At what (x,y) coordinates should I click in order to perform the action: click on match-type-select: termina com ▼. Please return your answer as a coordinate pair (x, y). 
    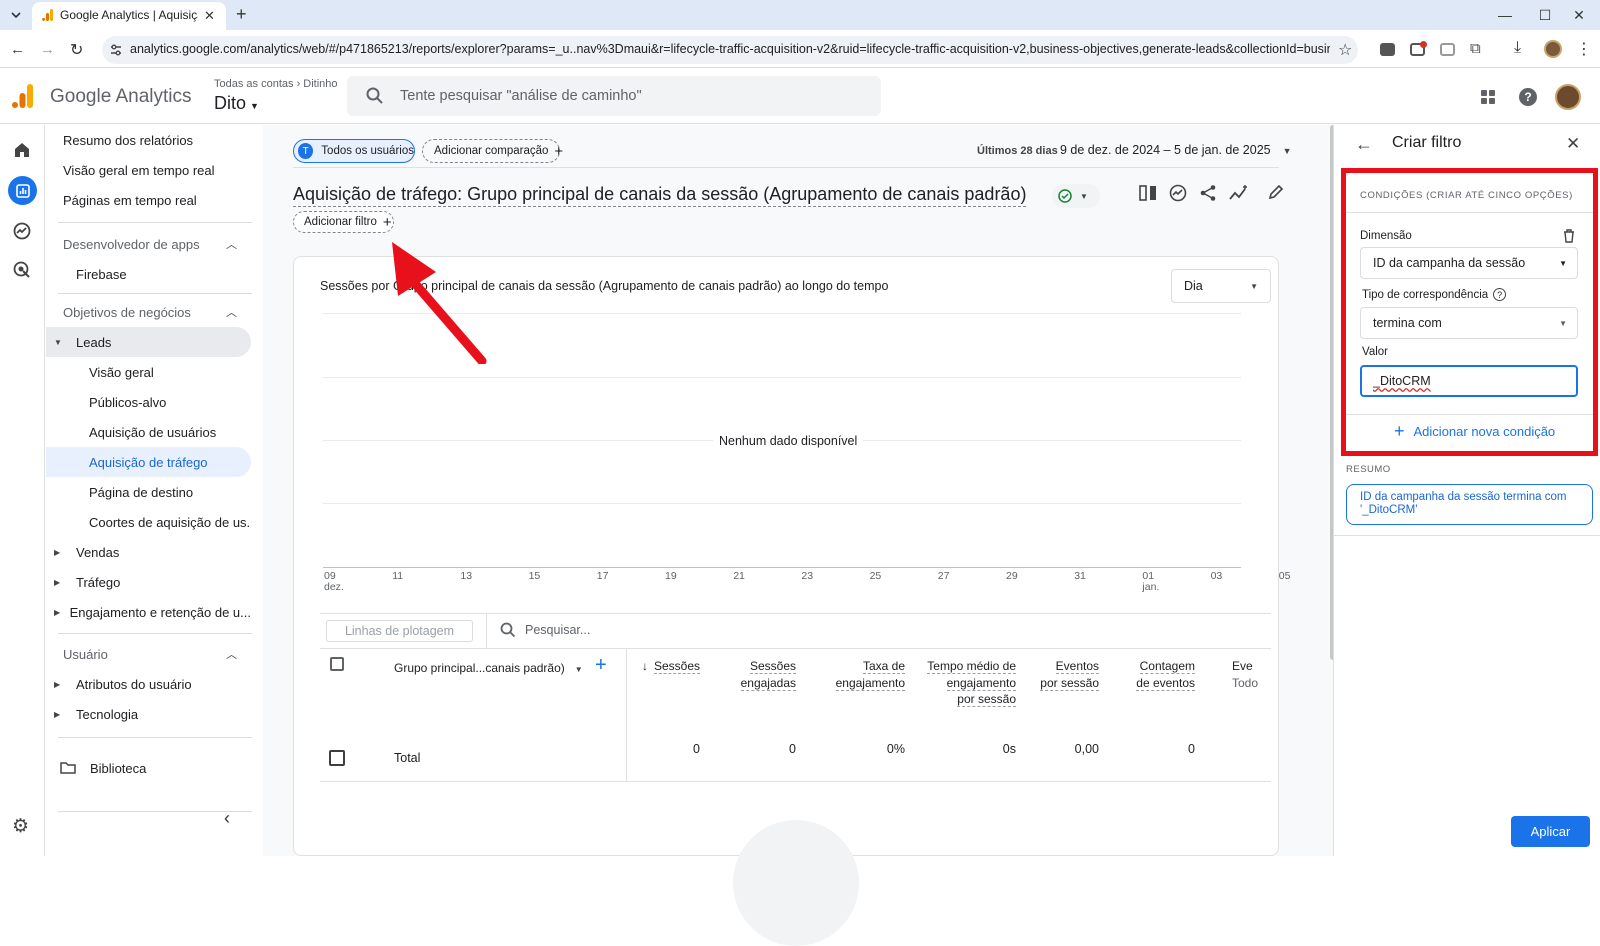
    Looking at the image, I should click on (1469, 323).